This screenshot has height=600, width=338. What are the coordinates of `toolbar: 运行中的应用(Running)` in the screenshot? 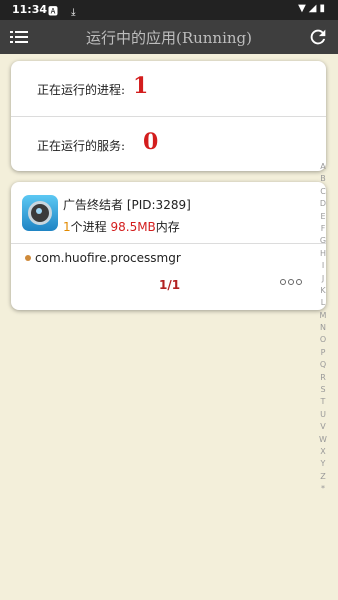 It's located at (169, 37).